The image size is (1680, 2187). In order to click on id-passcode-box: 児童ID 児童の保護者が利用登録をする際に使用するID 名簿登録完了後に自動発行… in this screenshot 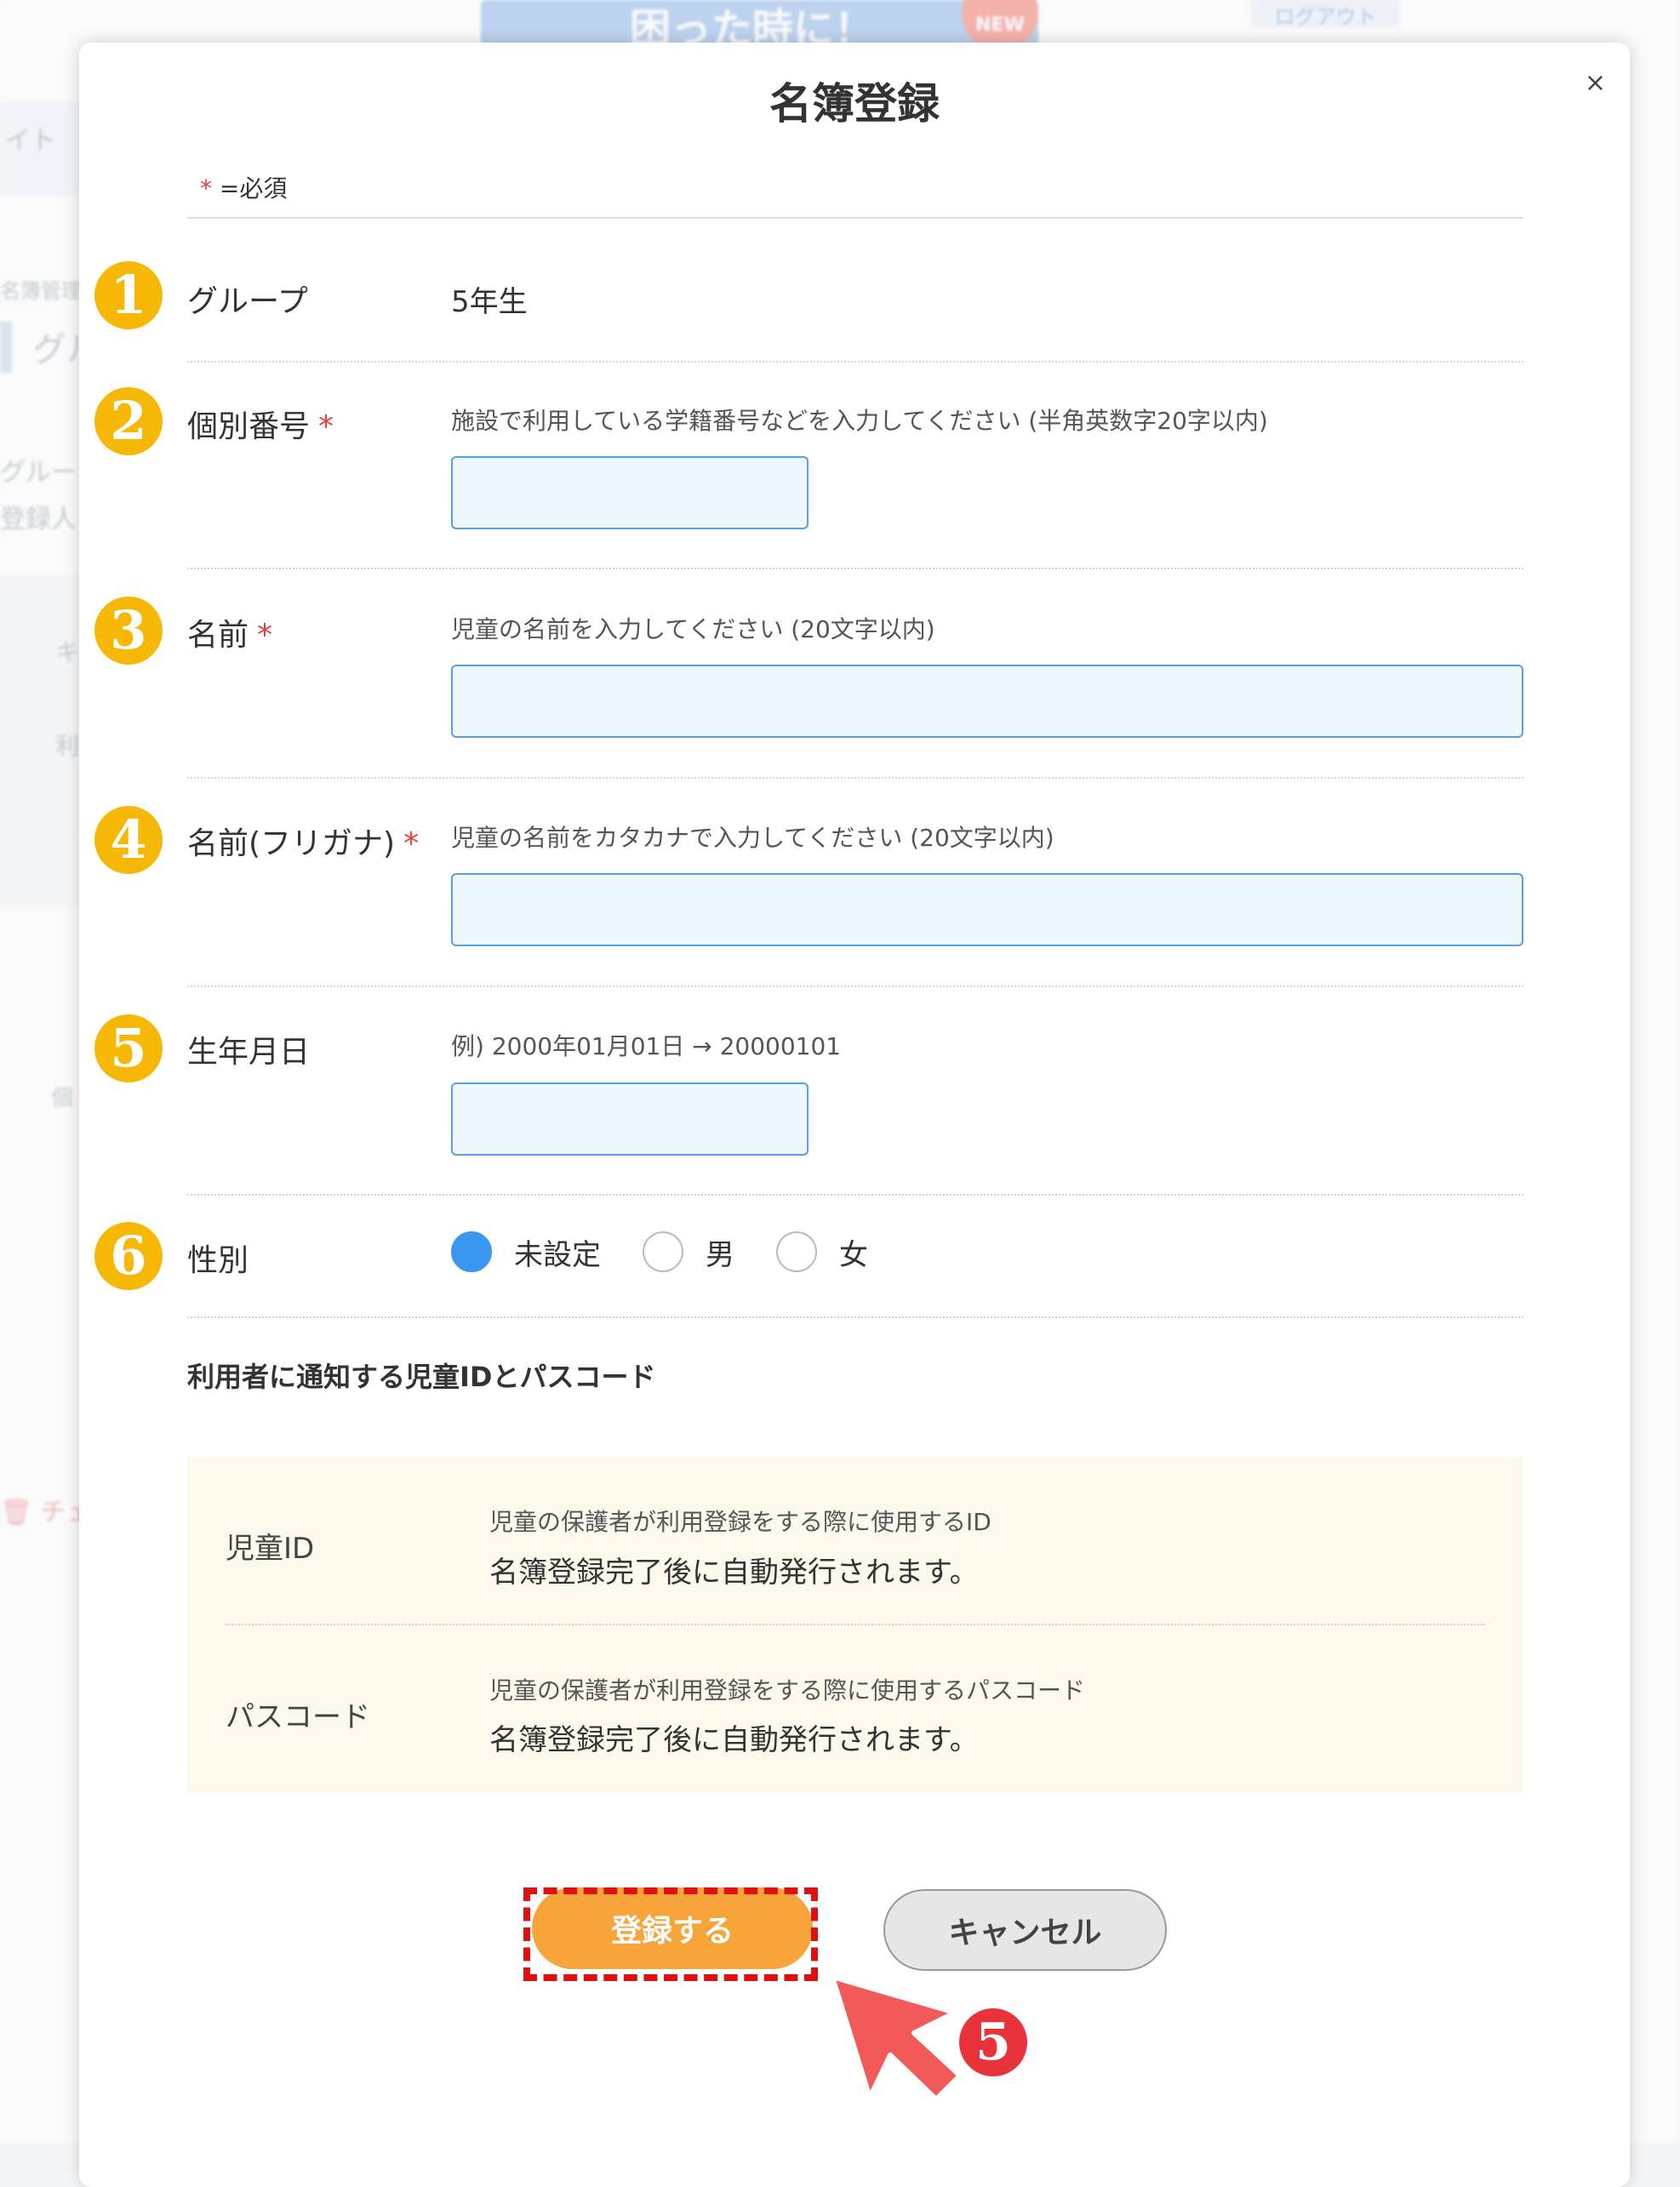, I will do `click(855, 1625)`.